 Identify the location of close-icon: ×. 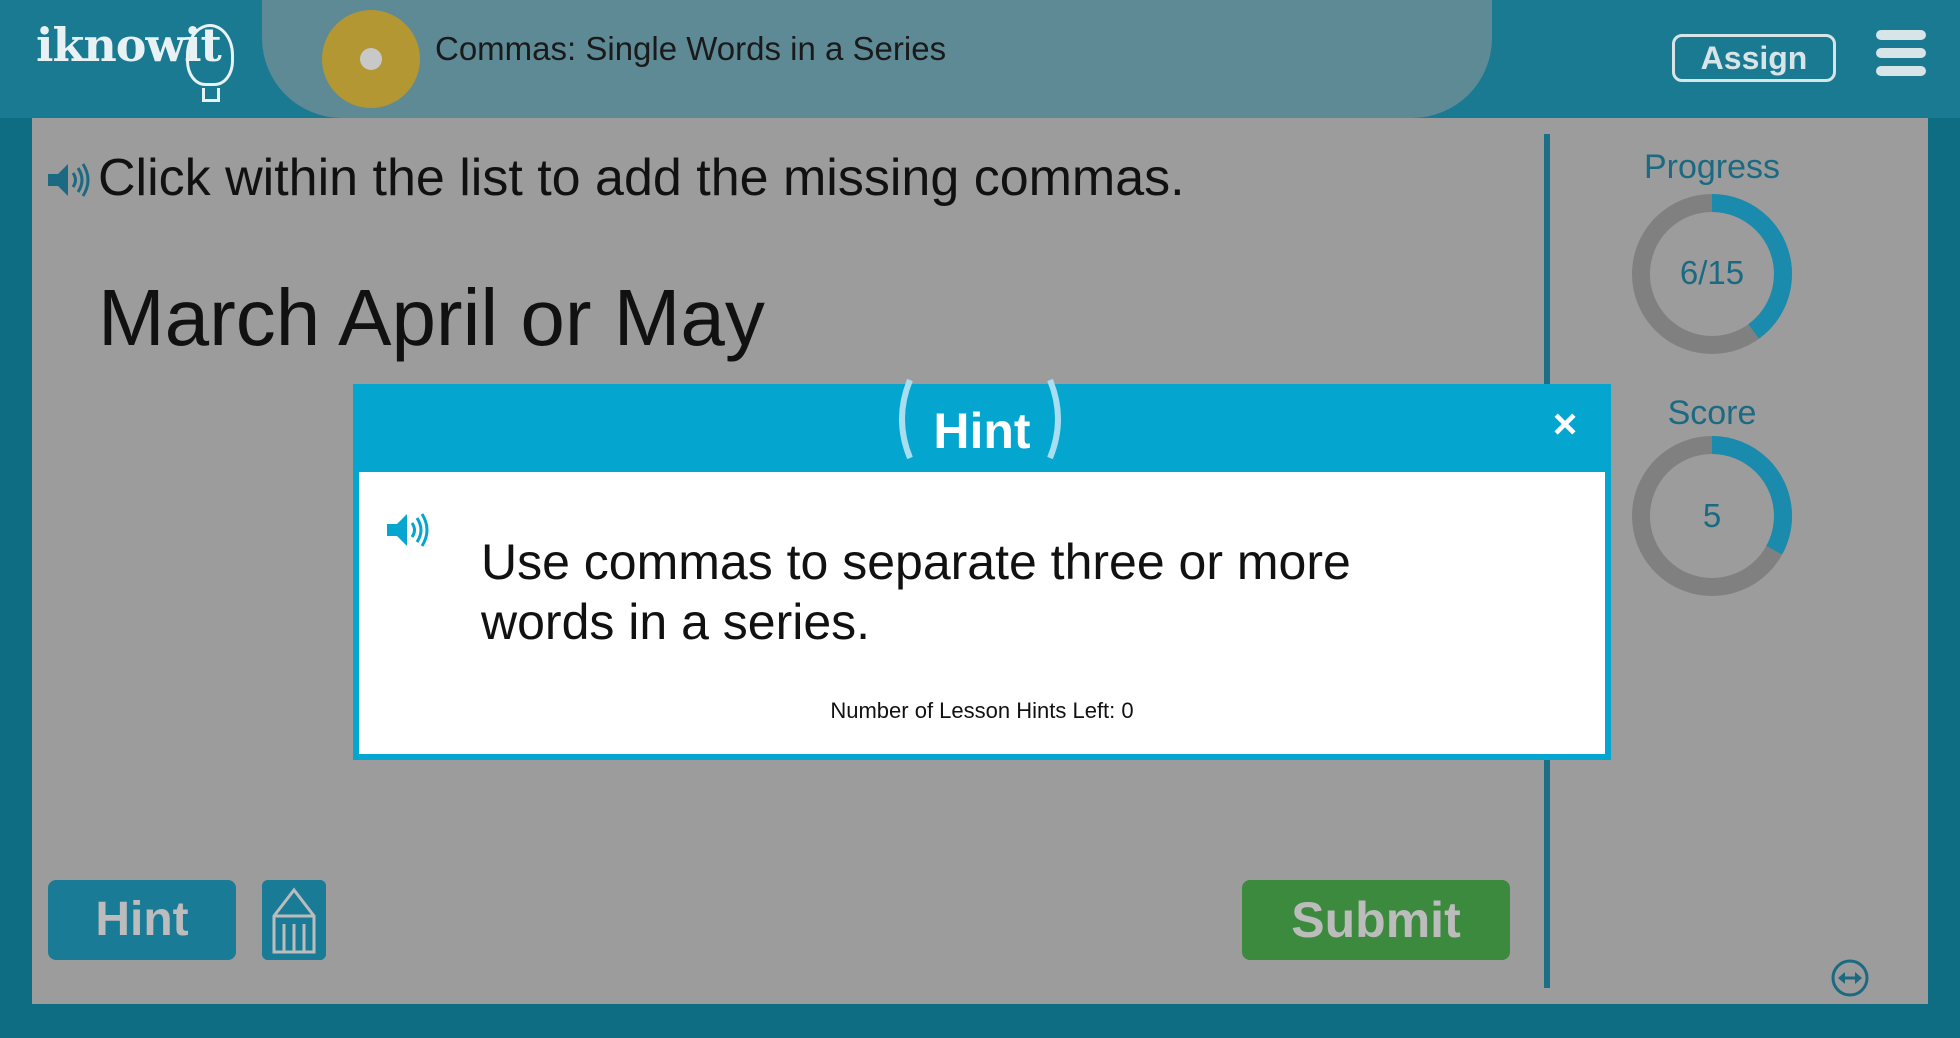
(1565, 424).